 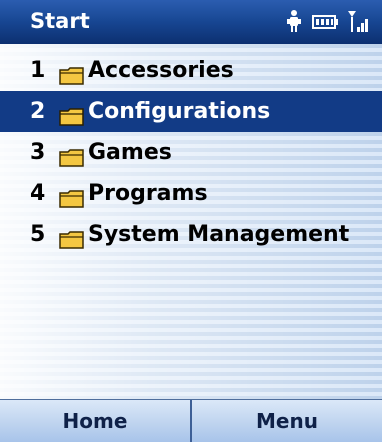 I want to click on menu-item-system-management: 5 System Management, so click(x=206, y=234).